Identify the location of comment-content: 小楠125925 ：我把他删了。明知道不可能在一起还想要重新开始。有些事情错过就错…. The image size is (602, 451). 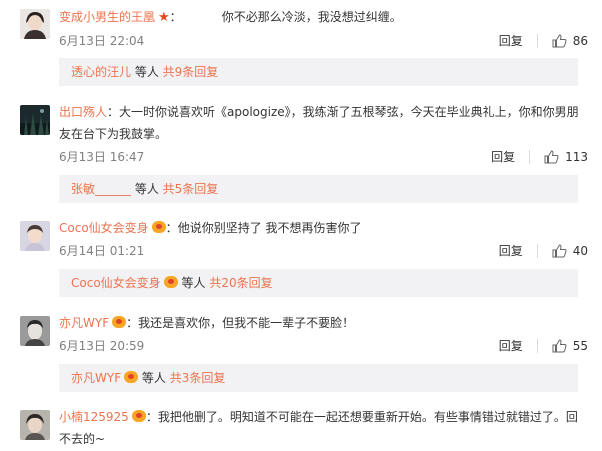
(318, 428).